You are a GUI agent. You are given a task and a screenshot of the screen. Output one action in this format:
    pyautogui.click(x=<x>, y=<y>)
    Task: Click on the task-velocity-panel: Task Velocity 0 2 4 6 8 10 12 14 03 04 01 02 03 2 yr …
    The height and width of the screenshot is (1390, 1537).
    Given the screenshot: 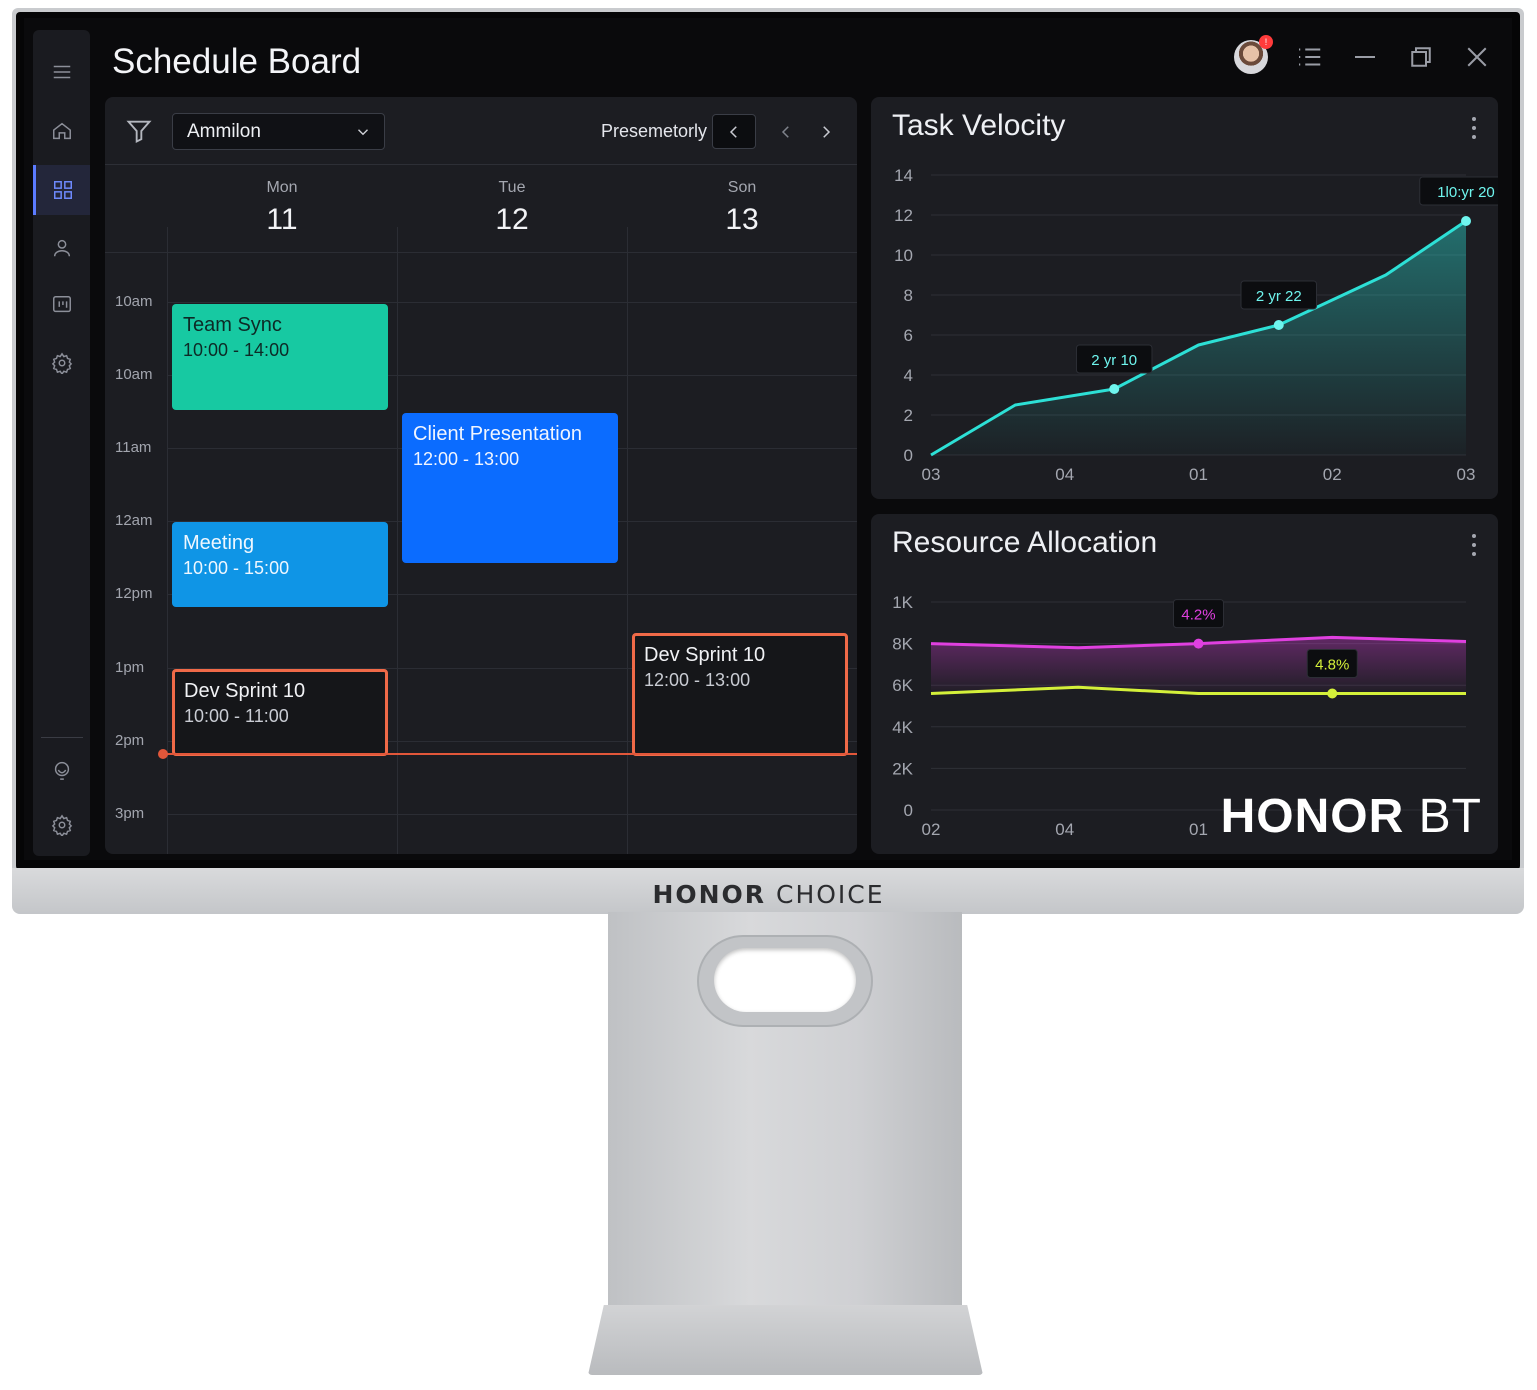 What is the action you would take?
    pyautogui.click(x=1184, y=298)
    